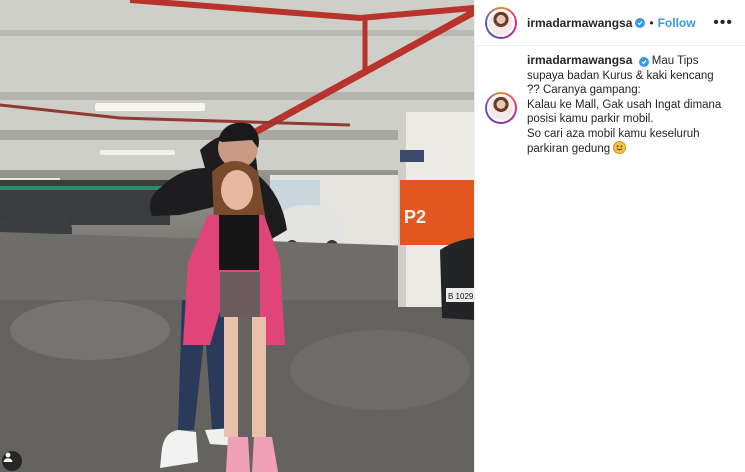 The height and width of the screenshot is (472, 745). What do you see at coordinates (677, 23) in the screenshot?
I see `follow-button: Follow` at bounding box center [677, 23].